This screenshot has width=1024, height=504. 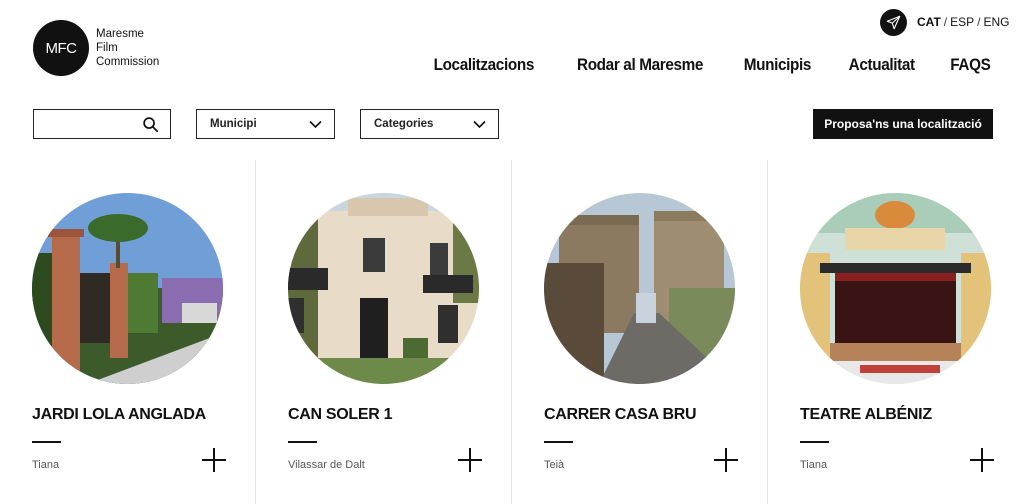 What do you see at coordinates (340, 415) in the screenshot?
I see `location-title: CAN SOLER 1` at bounding box center [340, 415].